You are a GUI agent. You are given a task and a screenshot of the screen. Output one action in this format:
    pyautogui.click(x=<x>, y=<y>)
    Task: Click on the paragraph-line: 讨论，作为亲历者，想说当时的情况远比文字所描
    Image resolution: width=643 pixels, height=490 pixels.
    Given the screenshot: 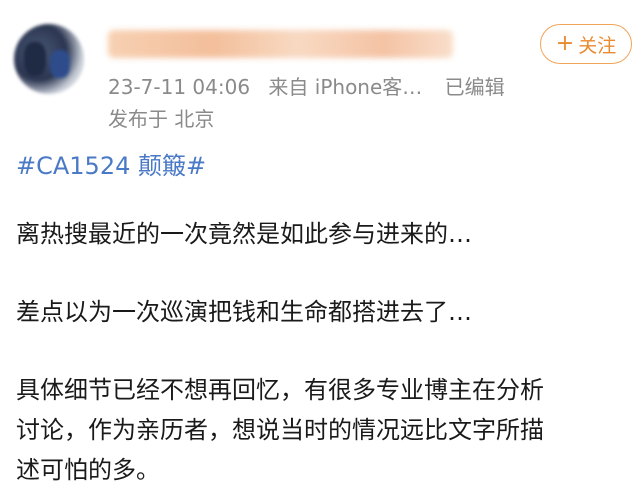 What is the action you would take?
    pyautogui.click(x=280, y=430)
    